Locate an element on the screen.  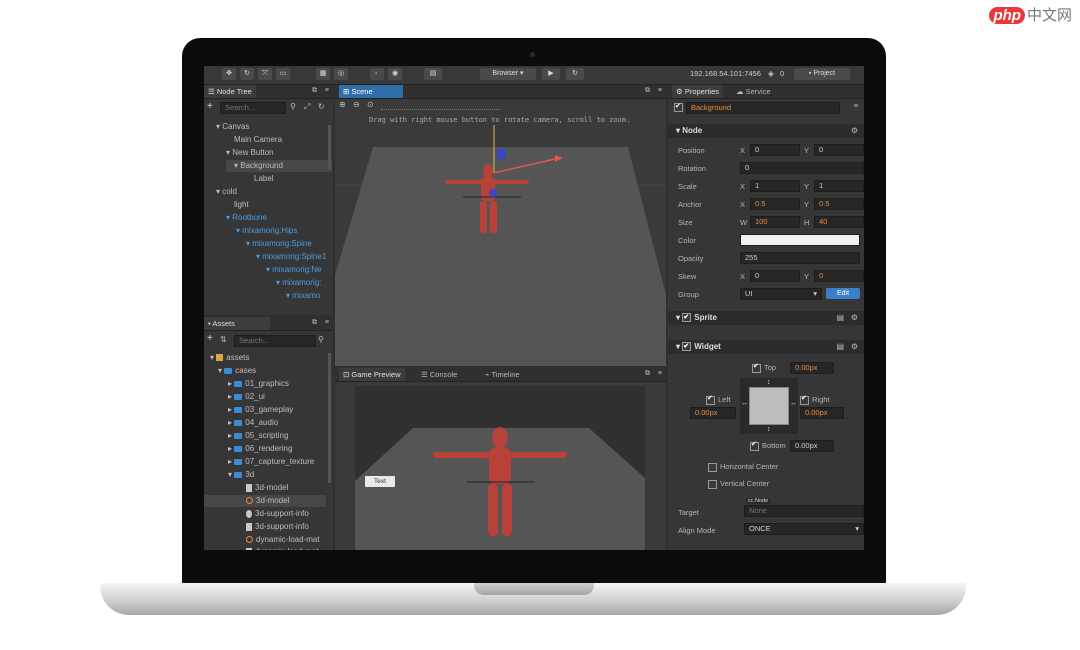
tab-service: ☁ Service is located at coordinates (753, 91).